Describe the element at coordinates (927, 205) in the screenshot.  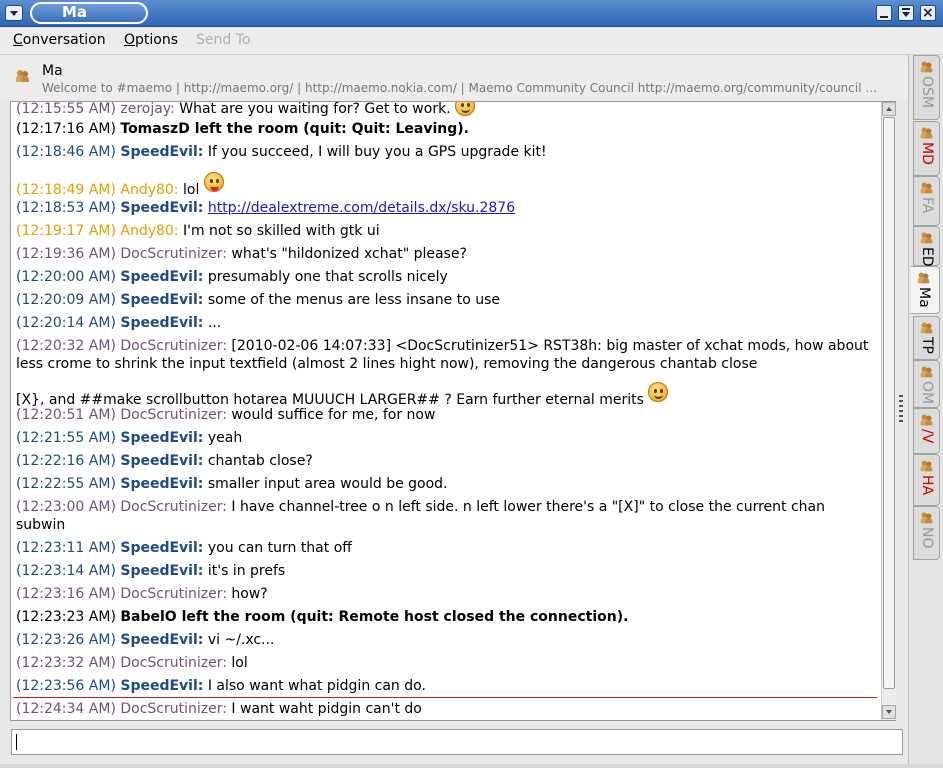
I see `tab-label: FA` at that location.